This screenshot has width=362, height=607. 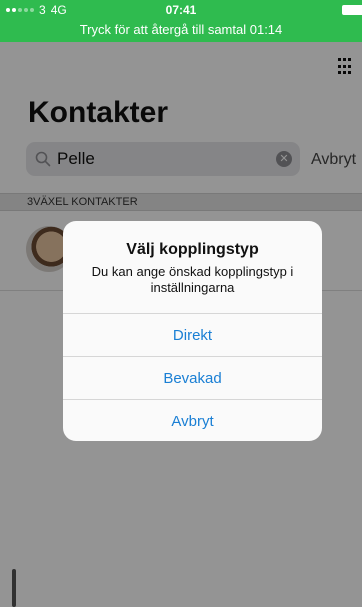 I want to click on alert-cancel-button: Avbryt, so click(x=192, y=420).